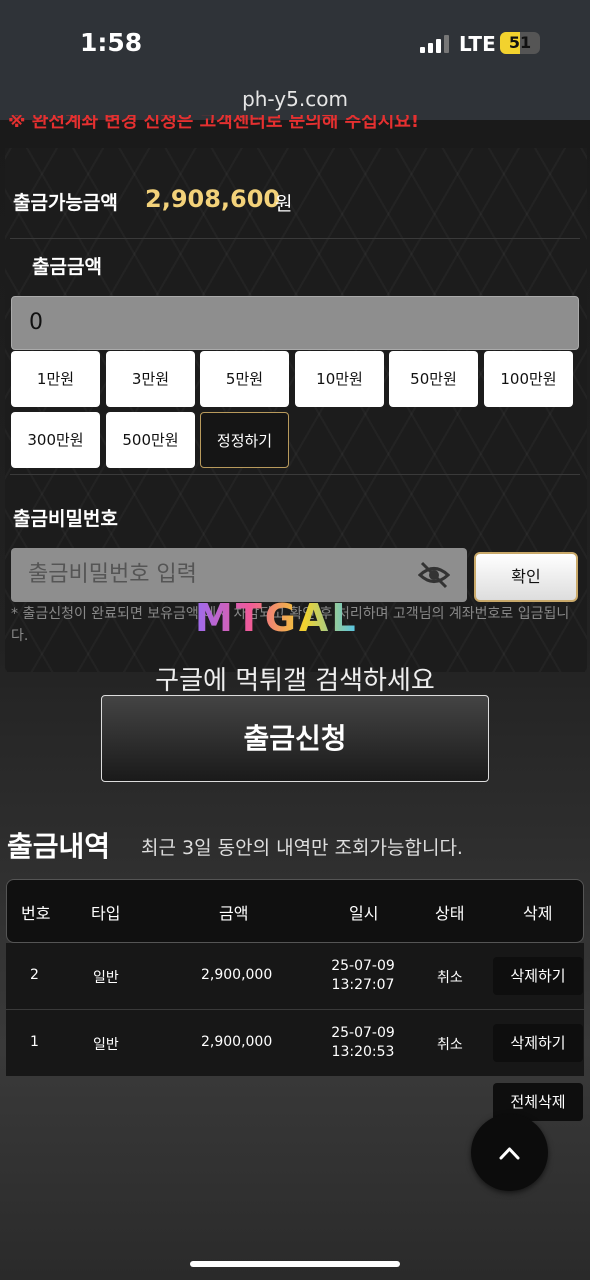 Image resolution: width=590 pixels, height=1280 pixels. Describe the element at coordinates (363, 985) in the screenshot. I see `row-time: 13:27:07` at that location.